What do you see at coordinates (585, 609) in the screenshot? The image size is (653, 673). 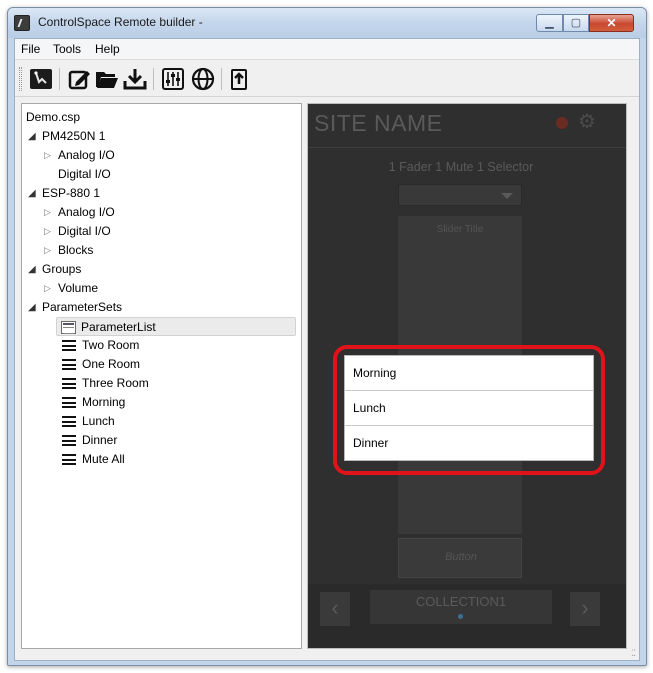 I see `next-collection-button: ›` at bounding box center [585, 609].